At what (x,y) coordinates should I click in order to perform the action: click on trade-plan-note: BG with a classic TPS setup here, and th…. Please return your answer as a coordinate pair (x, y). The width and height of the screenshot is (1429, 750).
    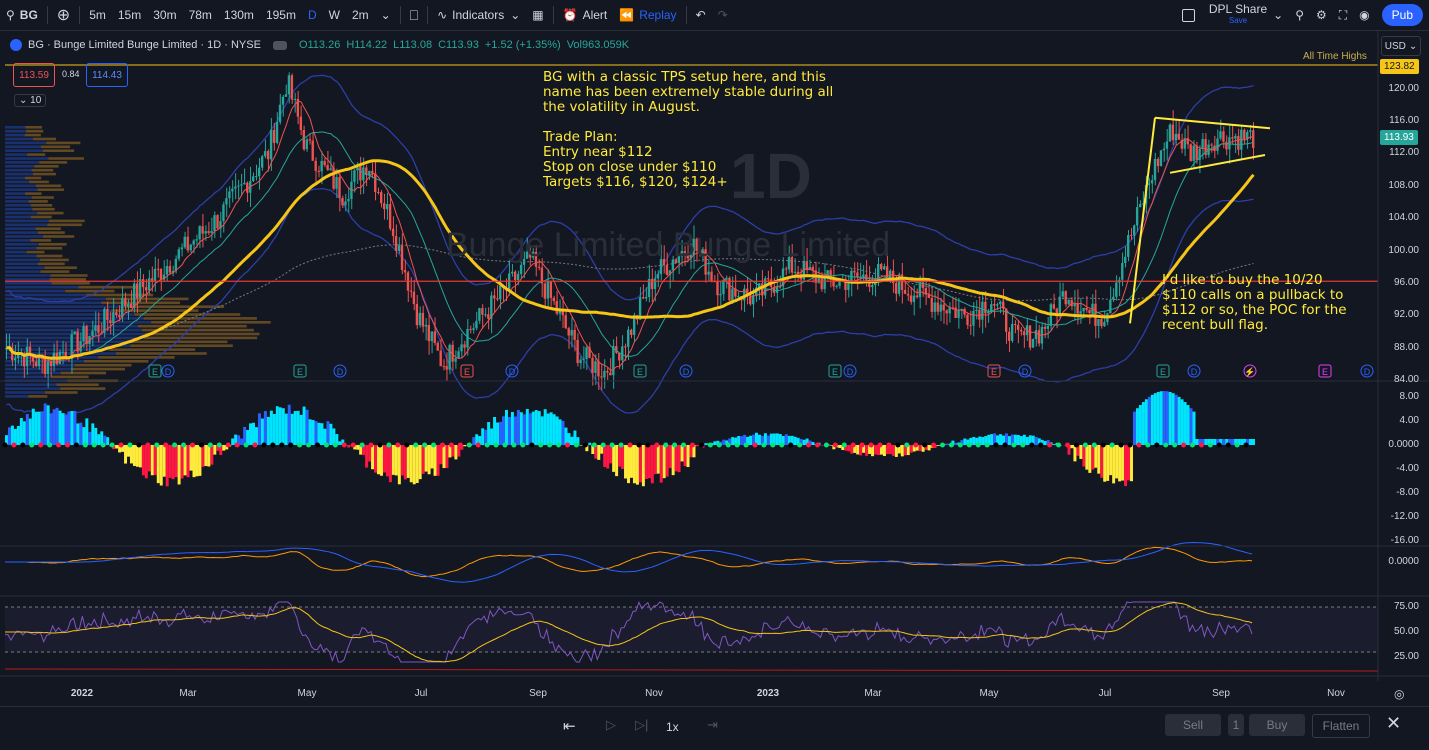
    Looking at the image, I should click on (688, 130).